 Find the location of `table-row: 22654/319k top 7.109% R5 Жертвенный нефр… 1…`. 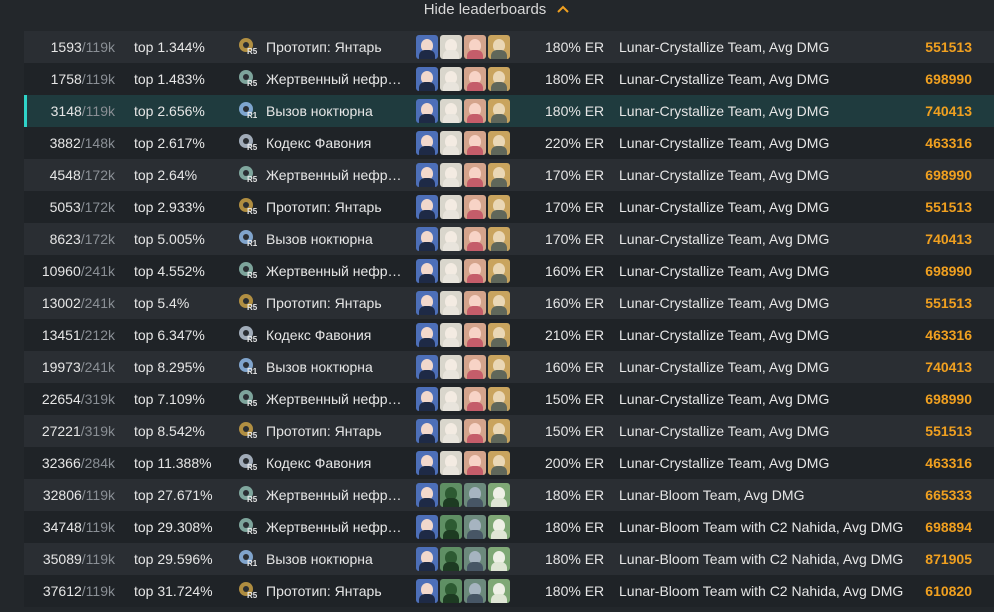

table-row: 22654/319k top 7.109% R5 Жертвенный нефр… 1… is located at coordinates (509, 399).